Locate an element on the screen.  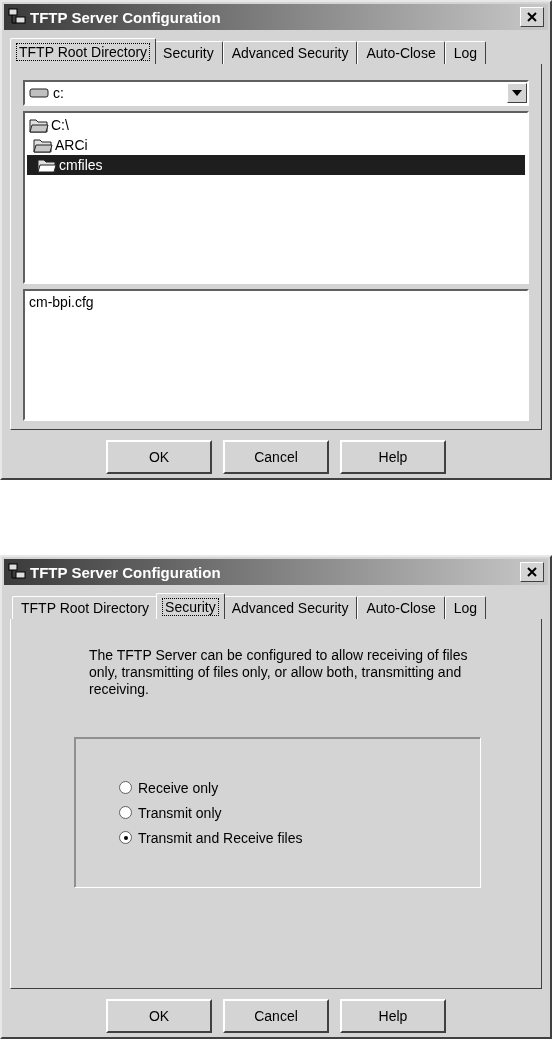
drive-select: c: is located at coordinates (276, 93).